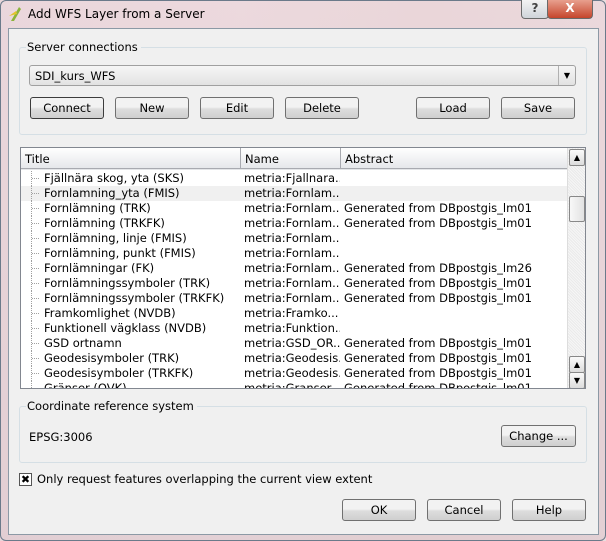  I want to click on cell-title: Geodesisymboler (TRK), so click(112, 358).